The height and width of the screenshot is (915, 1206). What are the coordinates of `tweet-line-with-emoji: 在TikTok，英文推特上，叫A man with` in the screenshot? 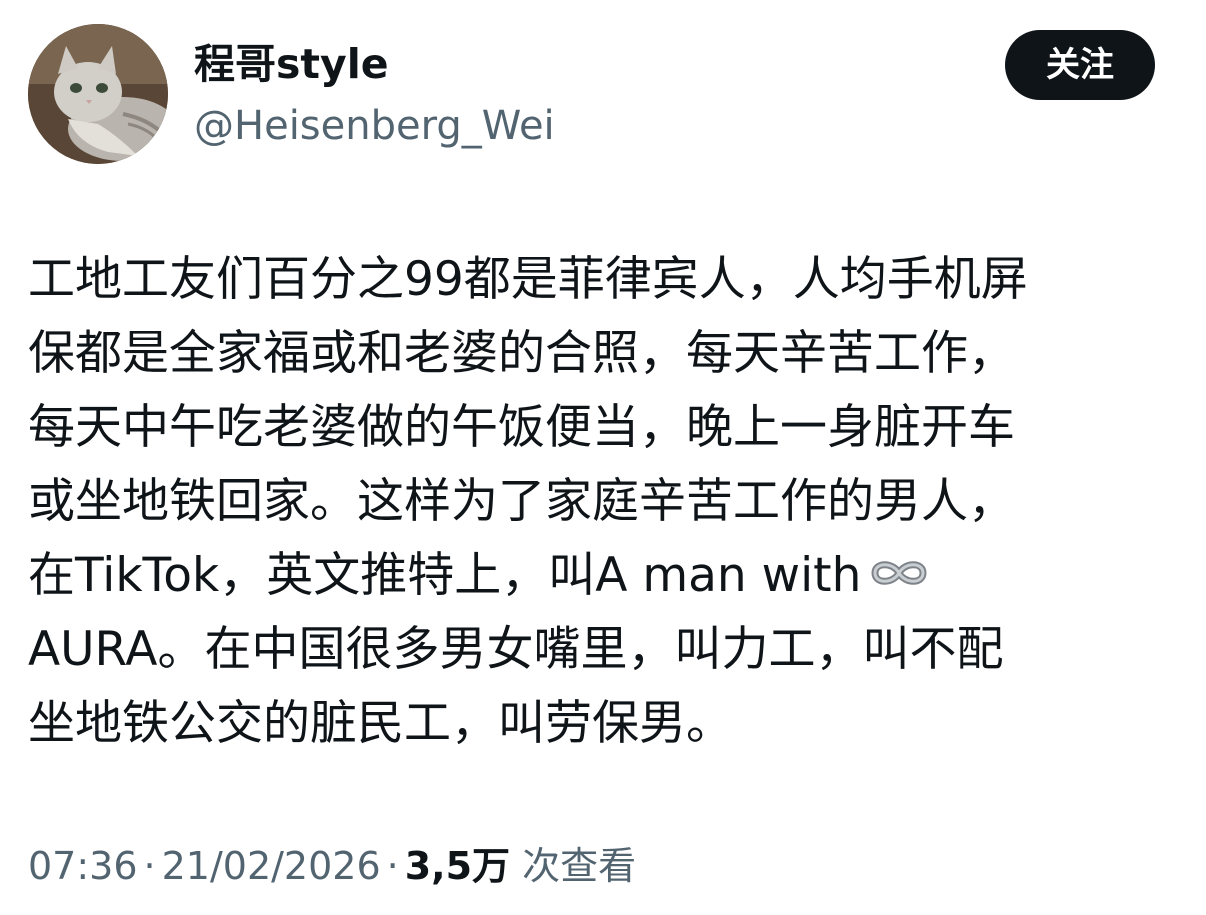 It's located at (603, 576).